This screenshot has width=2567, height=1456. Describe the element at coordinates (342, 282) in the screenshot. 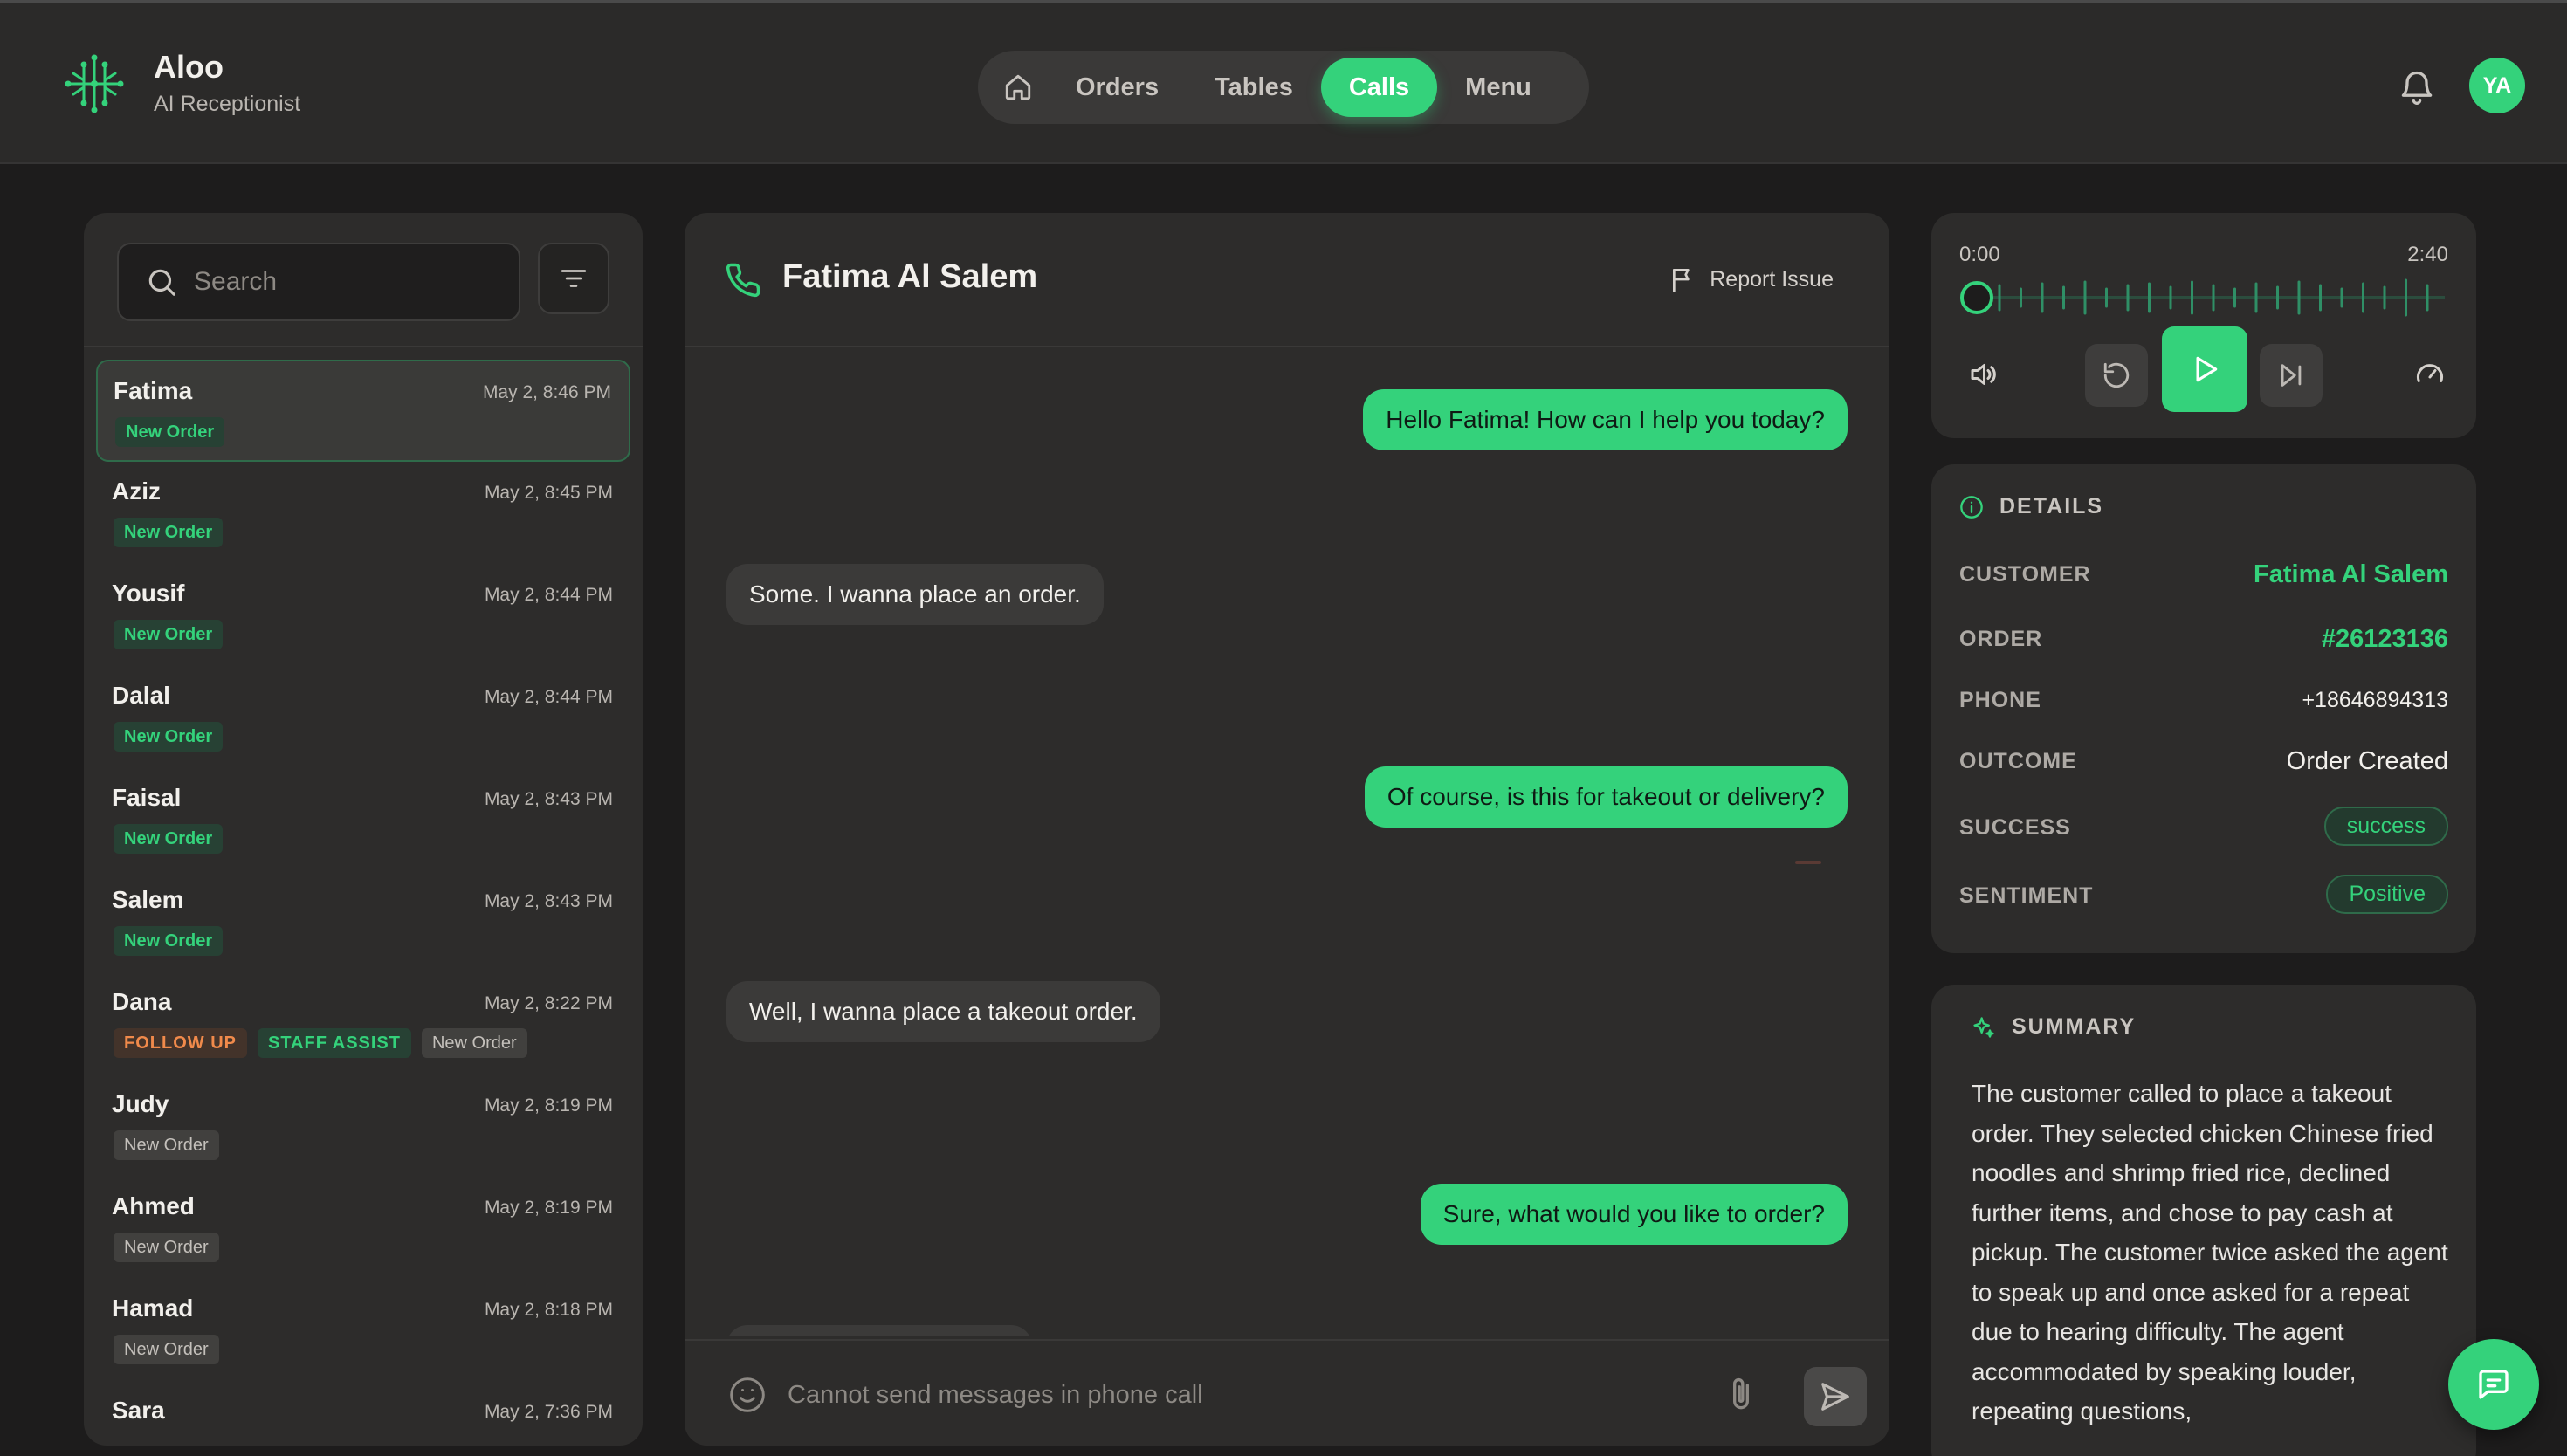

I see `search-input` at that location.